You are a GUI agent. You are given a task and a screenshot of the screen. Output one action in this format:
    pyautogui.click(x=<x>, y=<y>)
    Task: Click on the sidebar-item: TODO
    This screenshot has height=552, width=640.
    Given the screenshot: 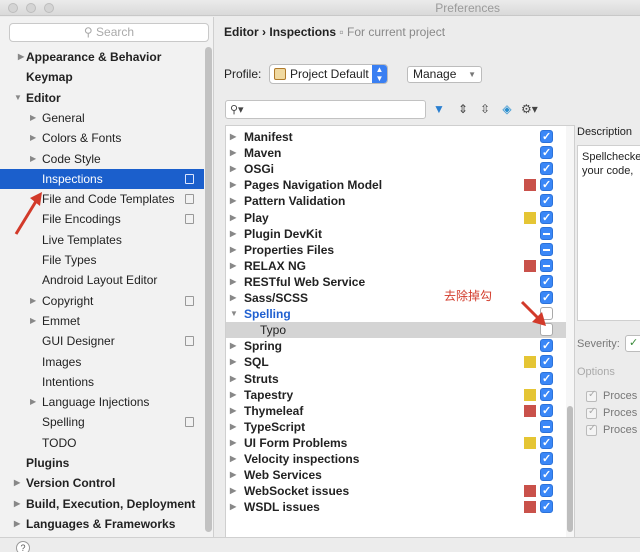 What is the action you would take?
    pyautogui.click(x=102, y=443)
    